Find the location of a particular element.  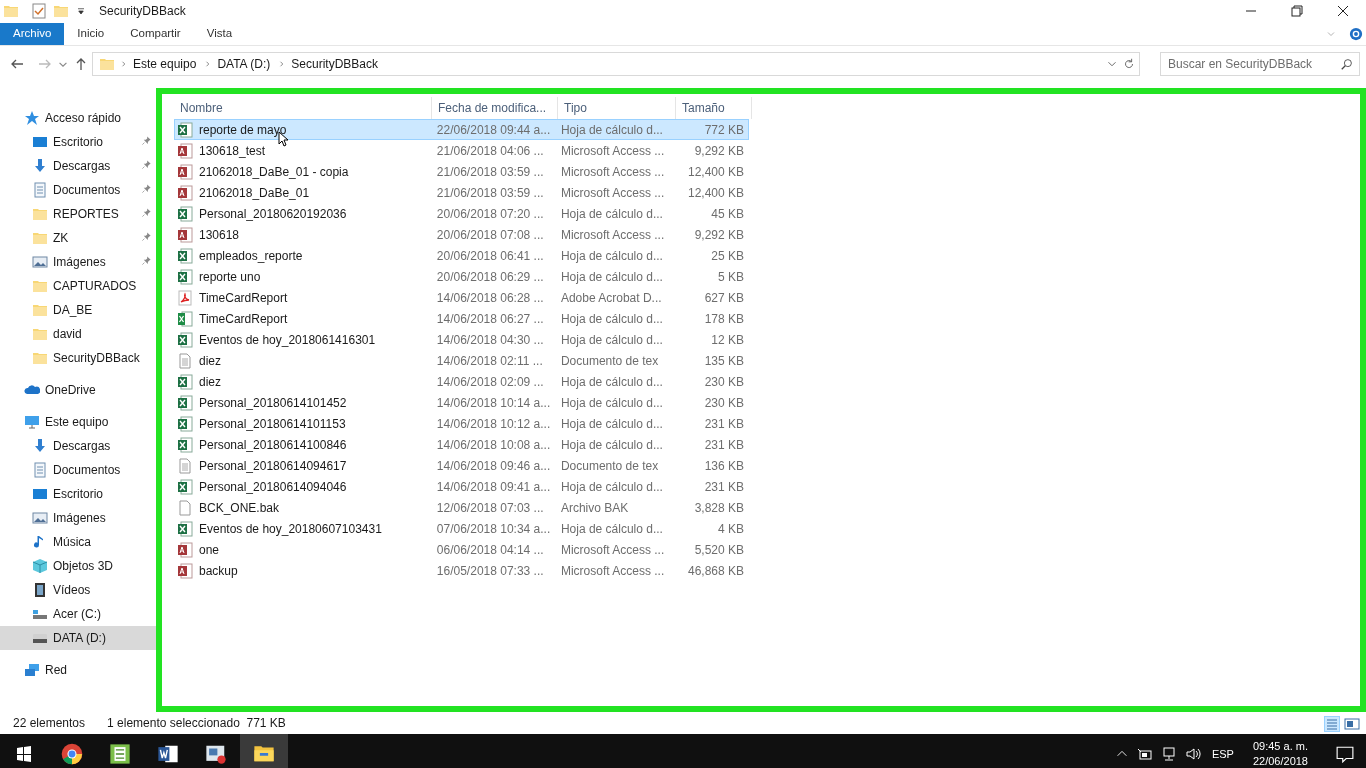

file-row: 130618 20/06/2018 07:08 ... Microsoft Access ... 9,292 KB is located at coordinates (461, 234).